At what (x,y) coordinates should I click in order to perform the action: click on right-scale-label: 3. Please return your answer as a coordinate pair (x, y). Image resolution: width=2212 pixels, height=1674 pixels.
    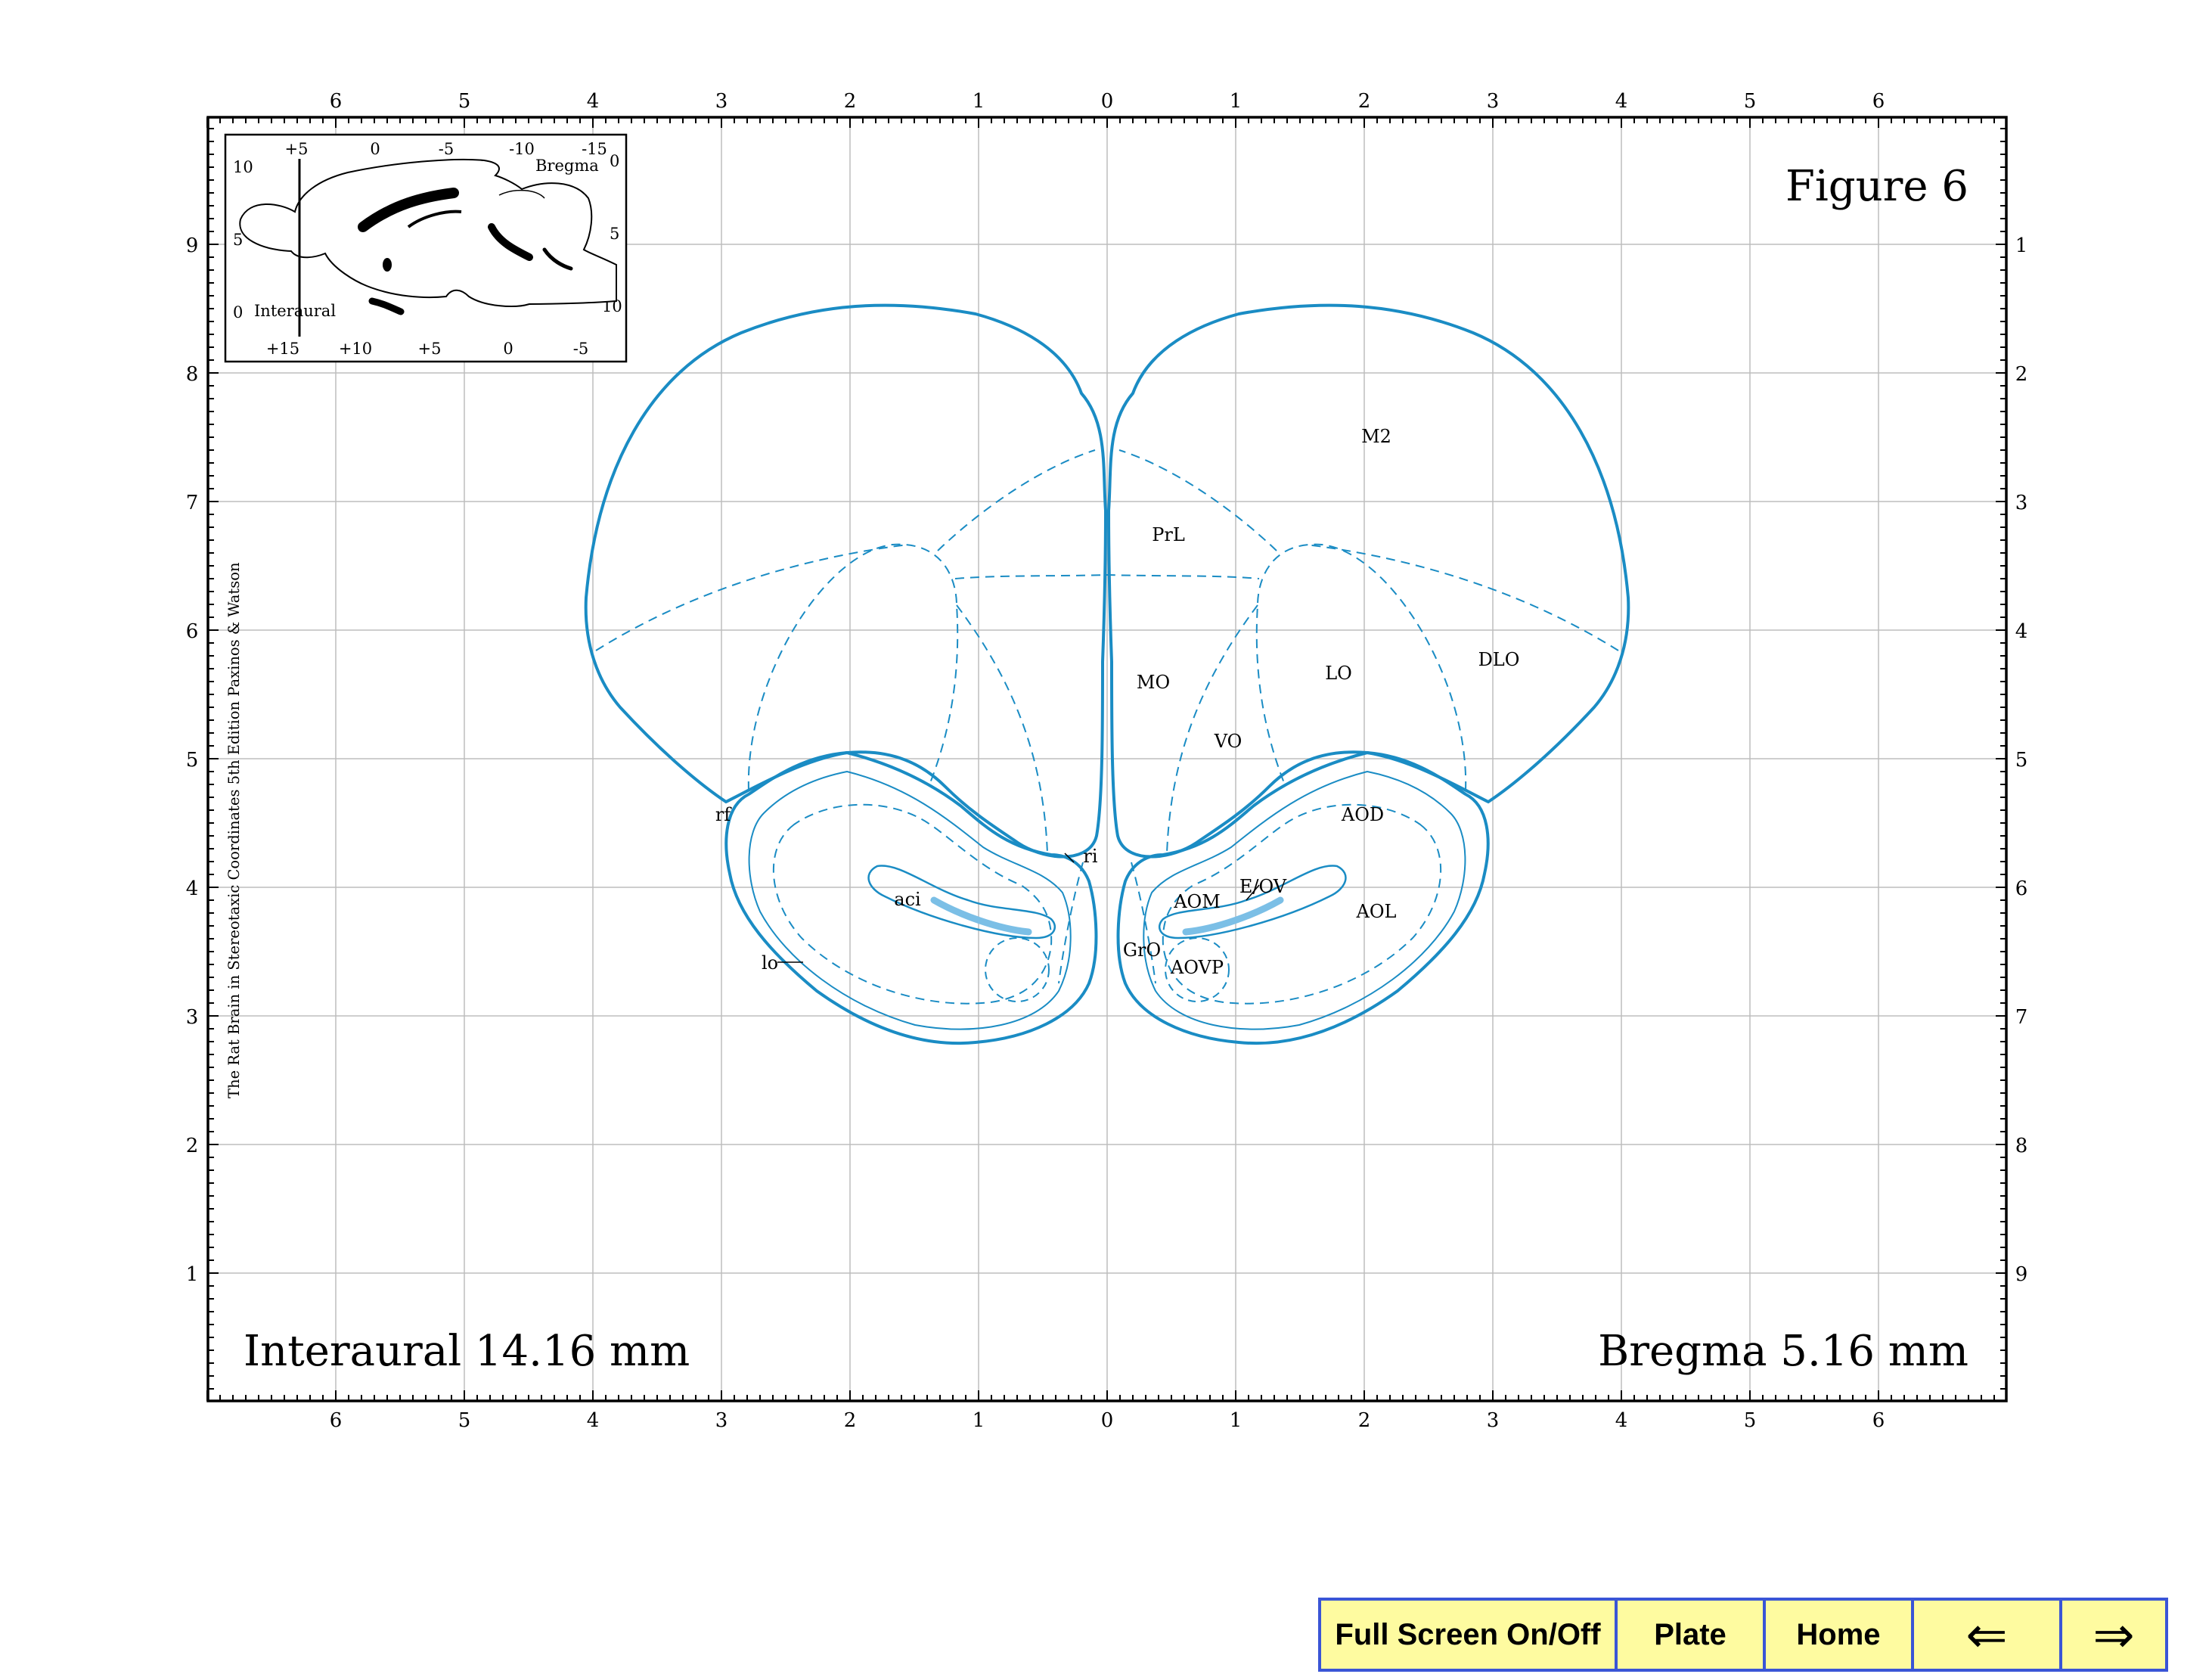
    Looking at the image, I should click on (2022, 503).